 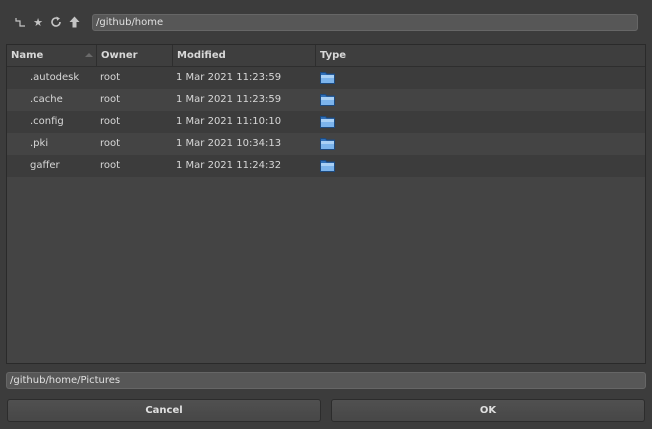 What do you see at coordinates (365, 22) in the screenshot?
I see `path-input: /github/home` at bounding box center [365, 22].